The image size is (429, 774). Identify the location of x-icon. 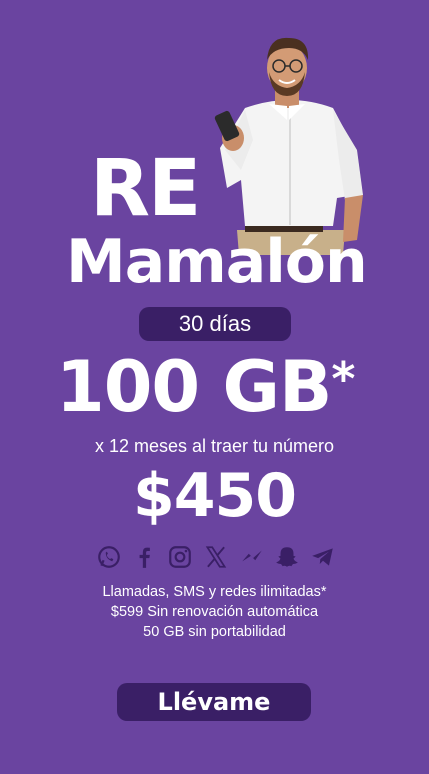
(216, 557).